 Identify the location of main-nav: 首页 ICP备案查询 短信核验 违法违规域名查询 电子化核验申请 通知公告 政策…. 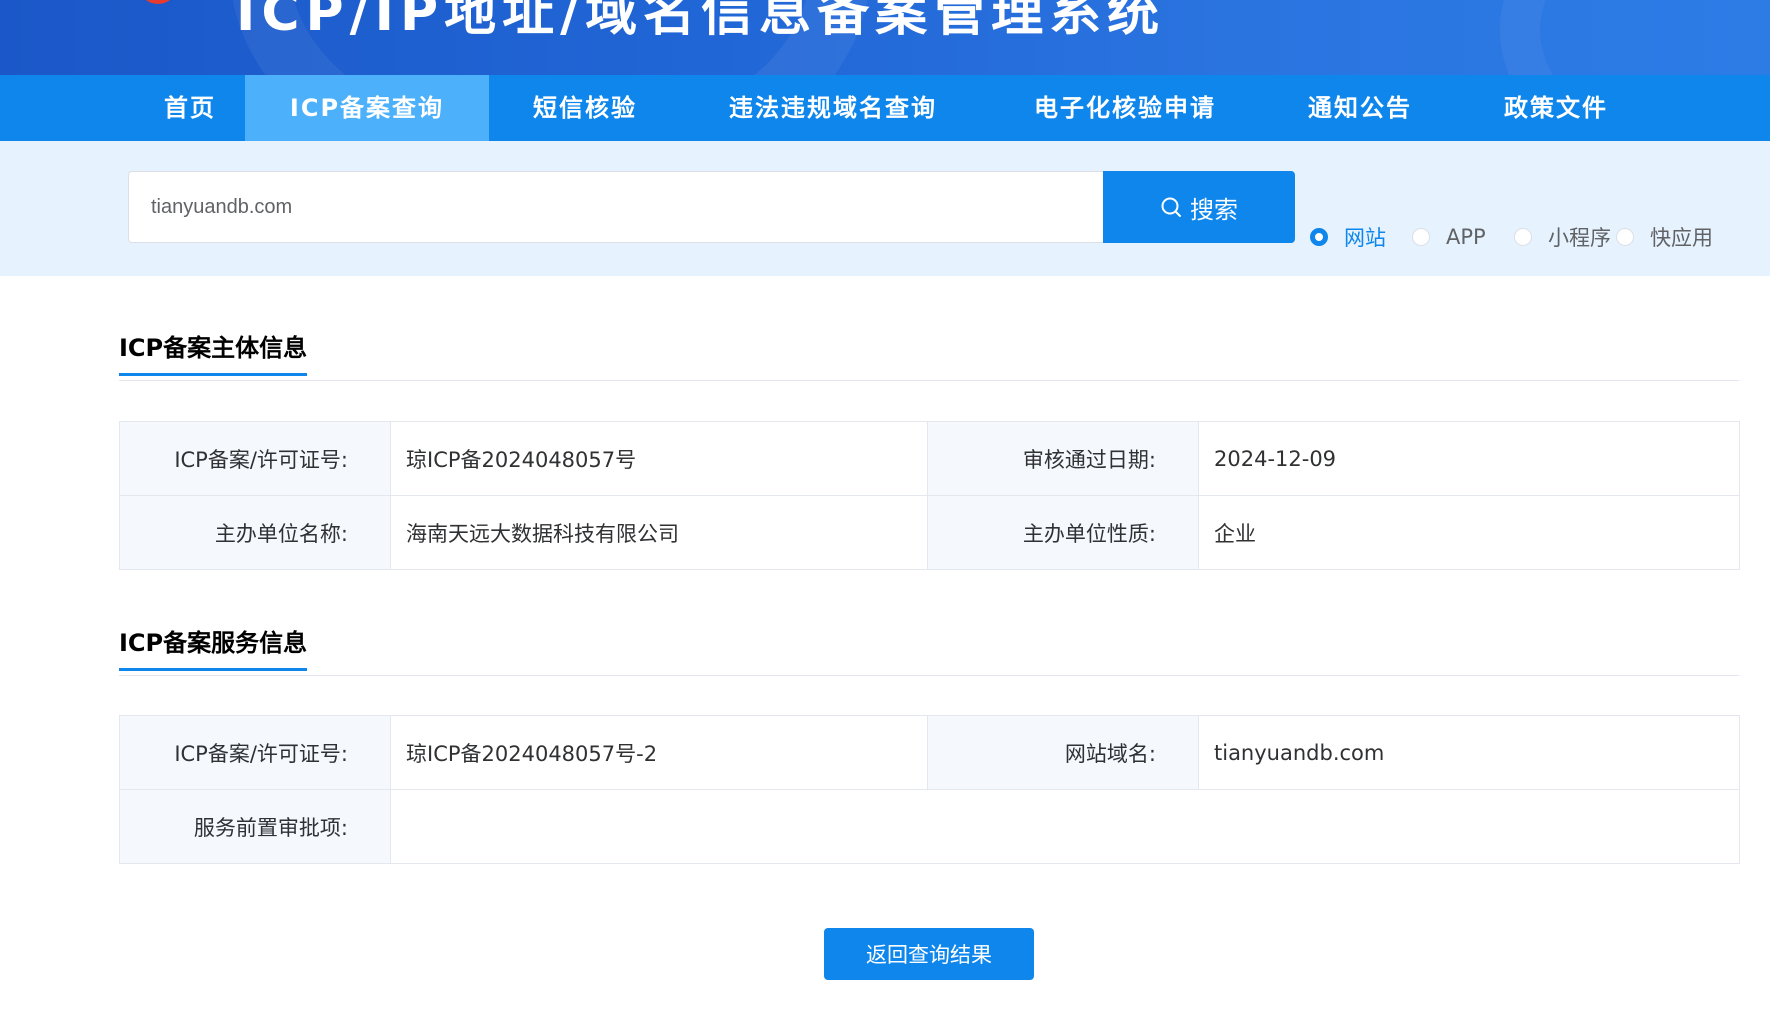
(885, 108).